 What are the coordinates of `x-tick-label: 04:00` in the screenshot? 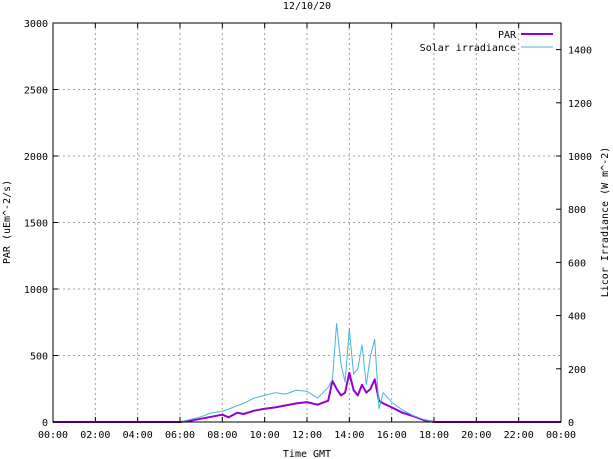 It's located at (138, 435).